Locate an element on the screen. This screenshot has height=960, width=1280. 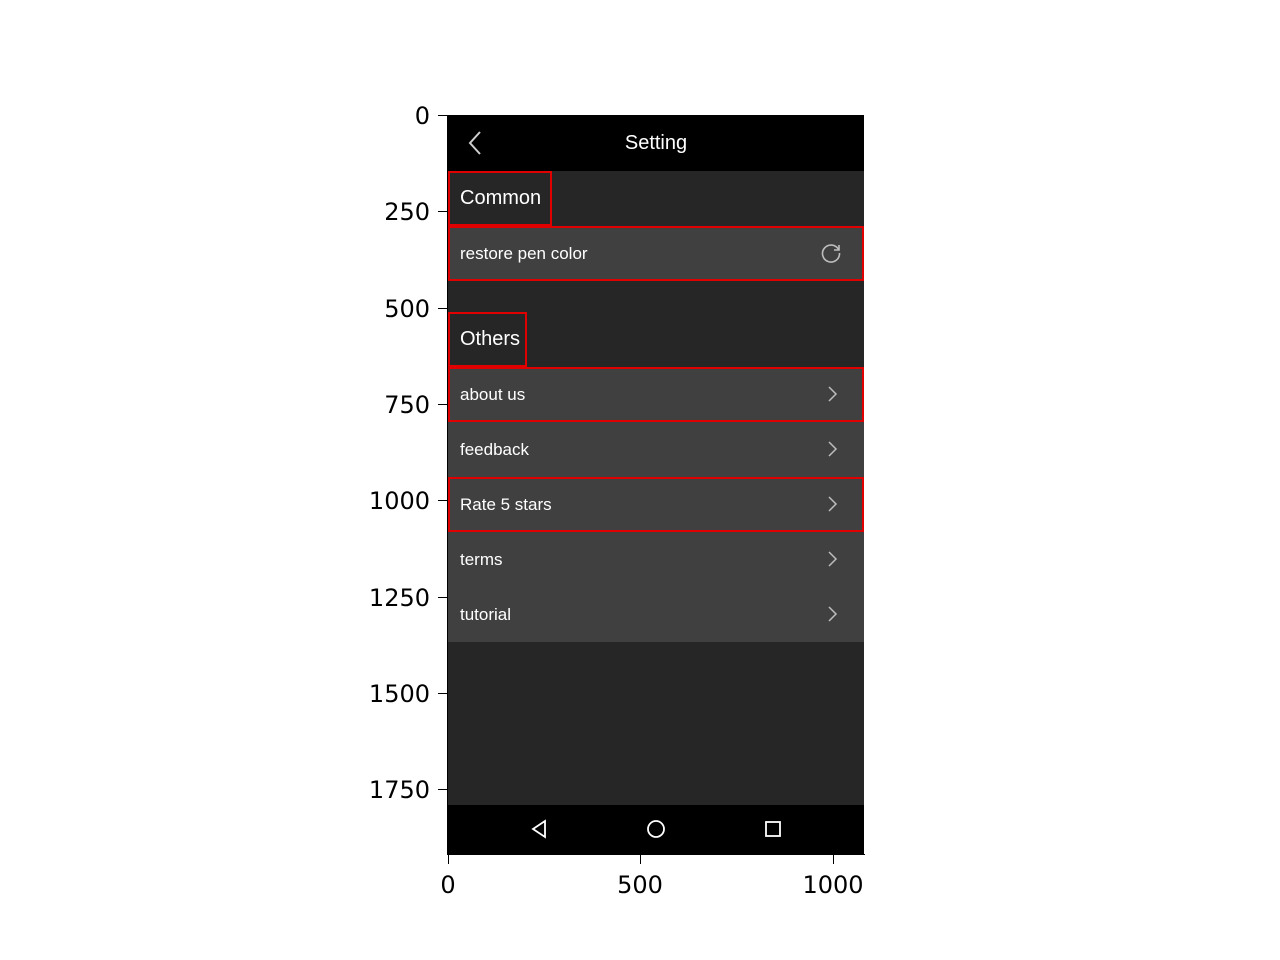
row-label: feedback is located at coordinates (494, 449).